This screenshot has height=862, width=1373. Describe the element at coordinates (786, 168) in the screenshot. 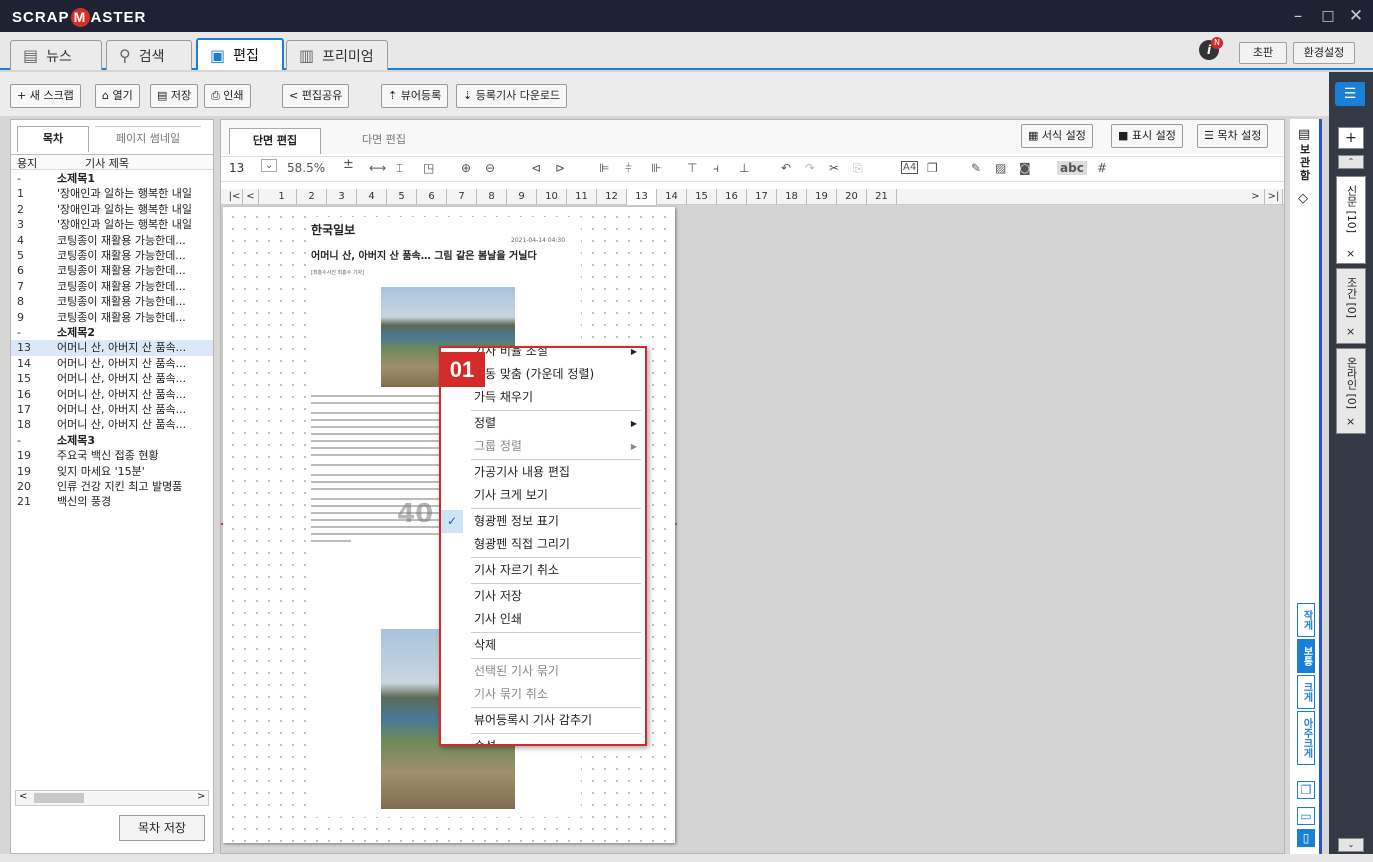

I see `undo-icon: ↶` at that location.